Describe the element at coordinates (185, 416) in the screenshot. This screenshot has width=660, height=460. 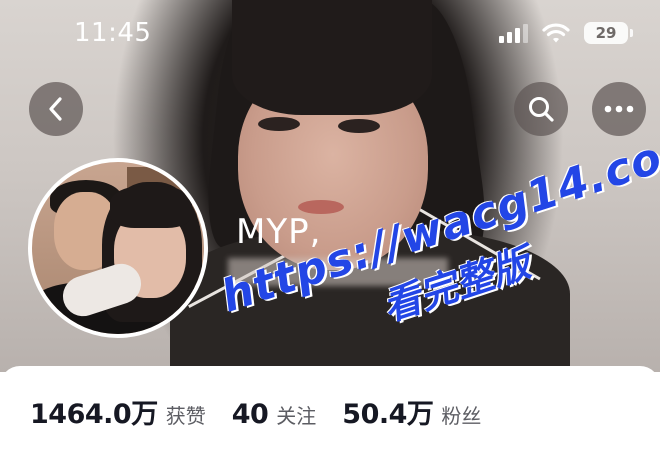
I see `stat-likes-label: 获赞` at that location.